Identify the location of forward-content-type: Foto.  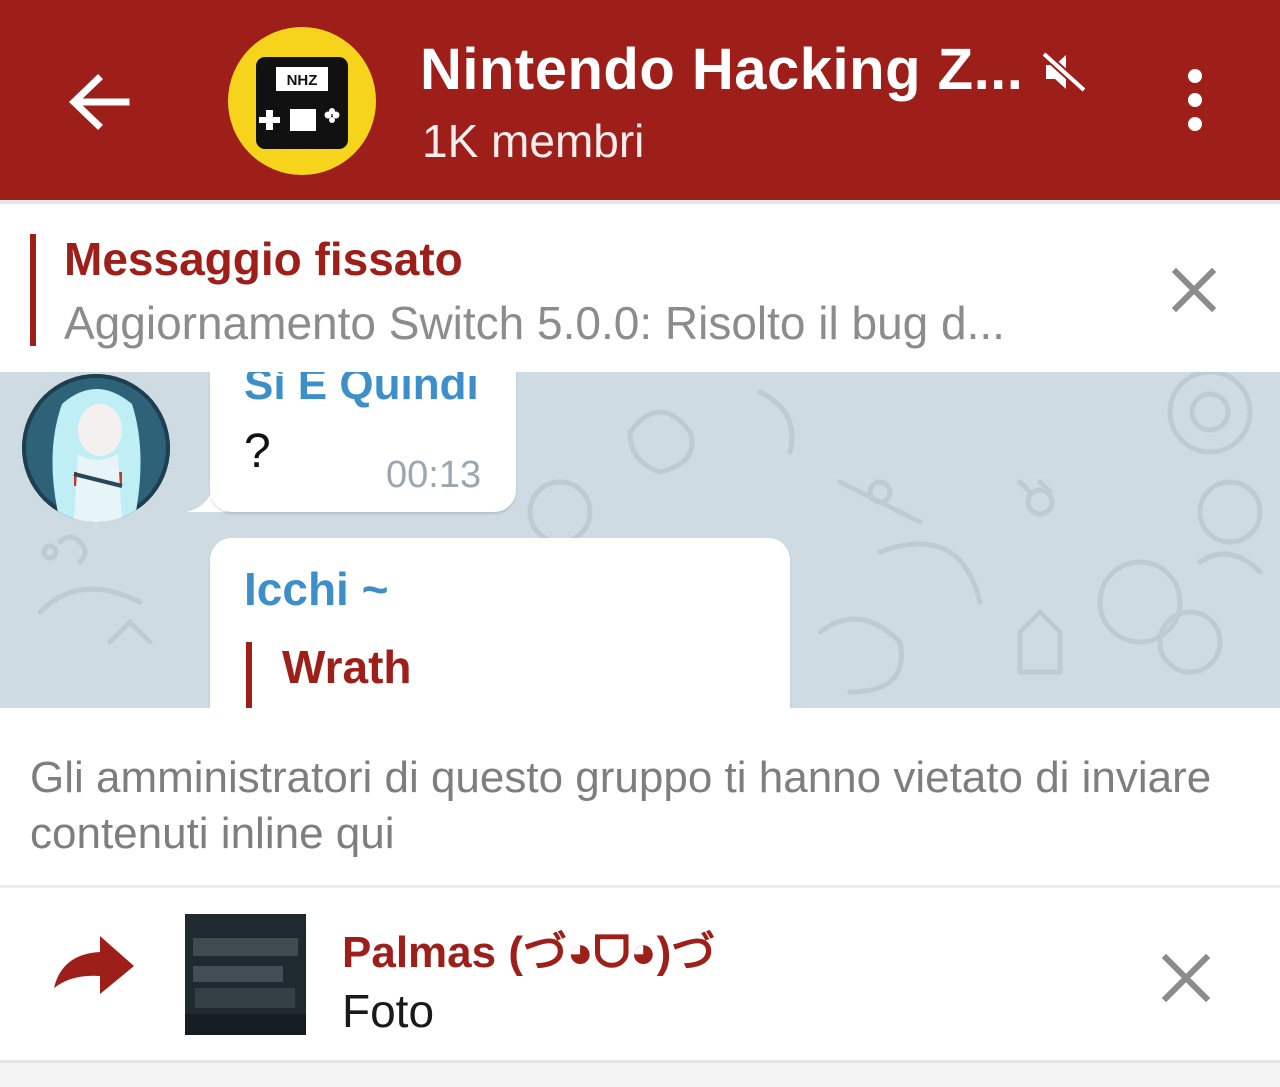
(388, 1011).